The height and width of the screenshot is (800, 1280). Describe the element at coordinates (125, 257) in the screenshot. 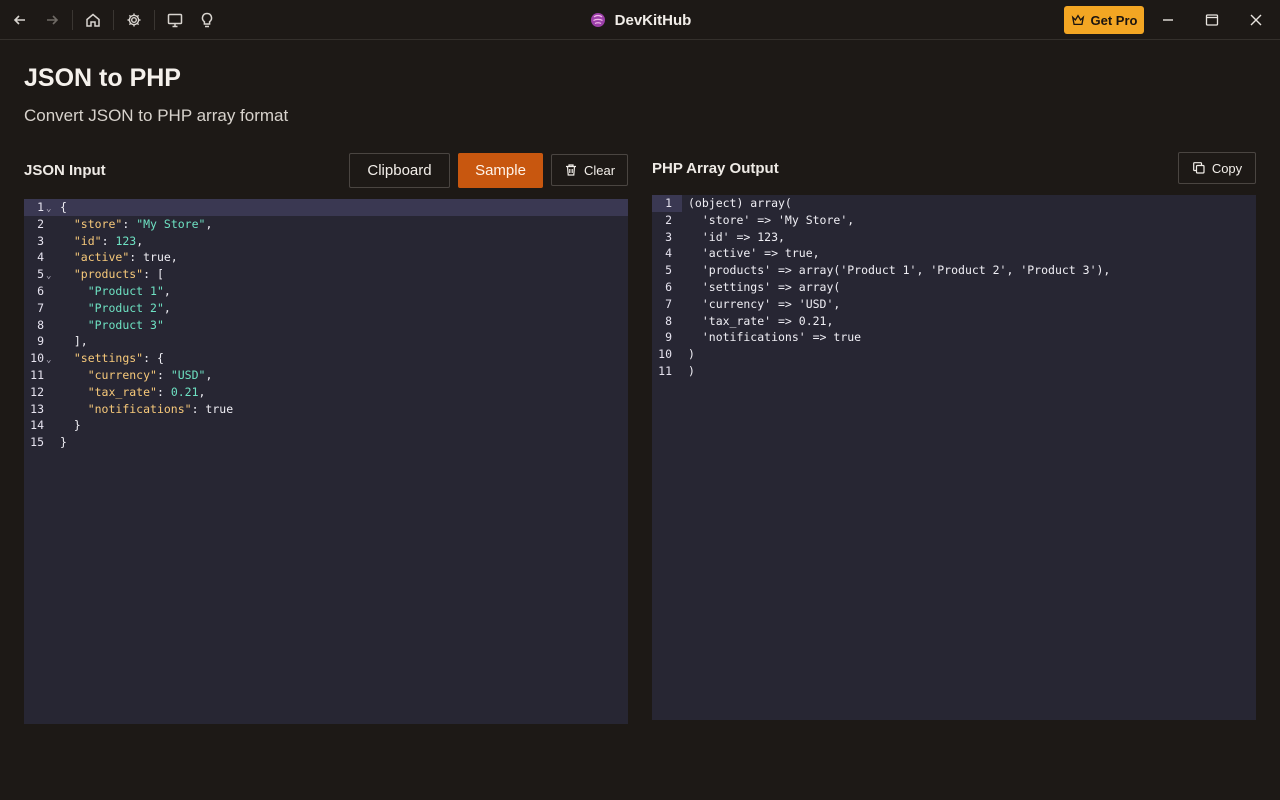

I see `code-text: "active": true,` at that location.